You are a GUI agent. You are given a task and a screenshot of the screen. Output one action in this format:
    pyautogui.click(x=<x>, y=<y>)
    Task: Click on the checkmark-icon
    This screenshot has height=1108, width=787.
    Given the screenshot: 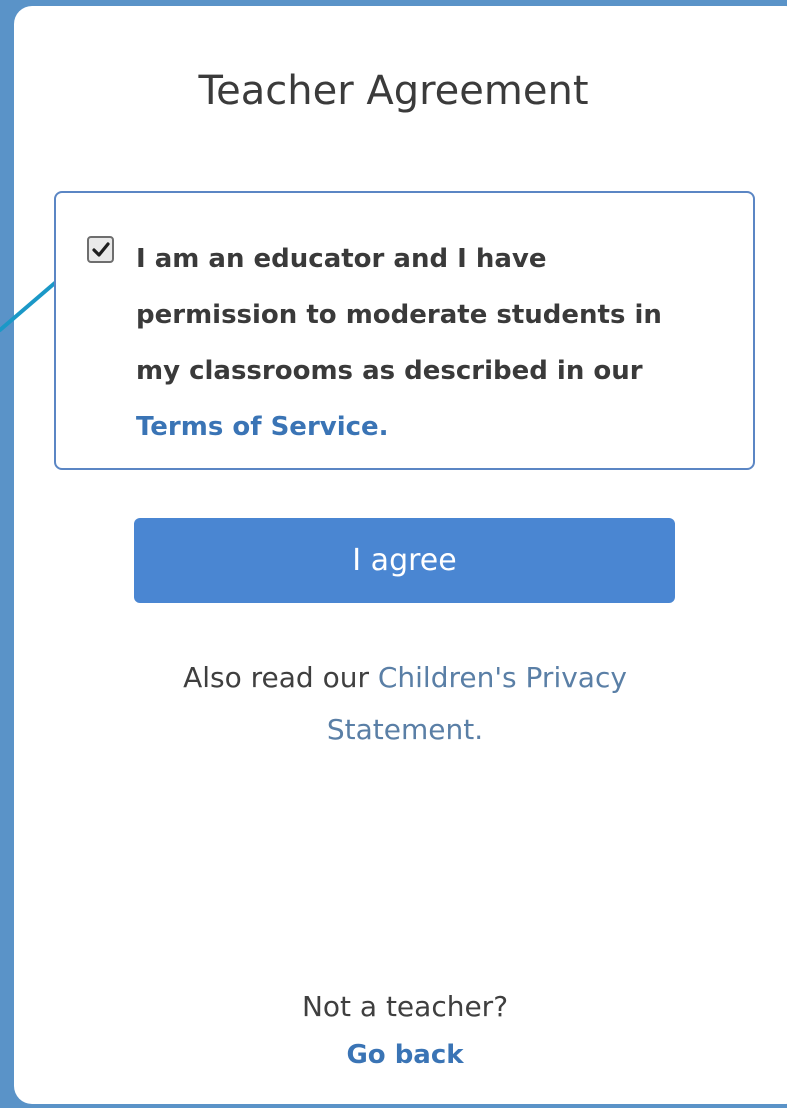 What is the action you would take?
    pyautogui.click(x=100, y=249)
    